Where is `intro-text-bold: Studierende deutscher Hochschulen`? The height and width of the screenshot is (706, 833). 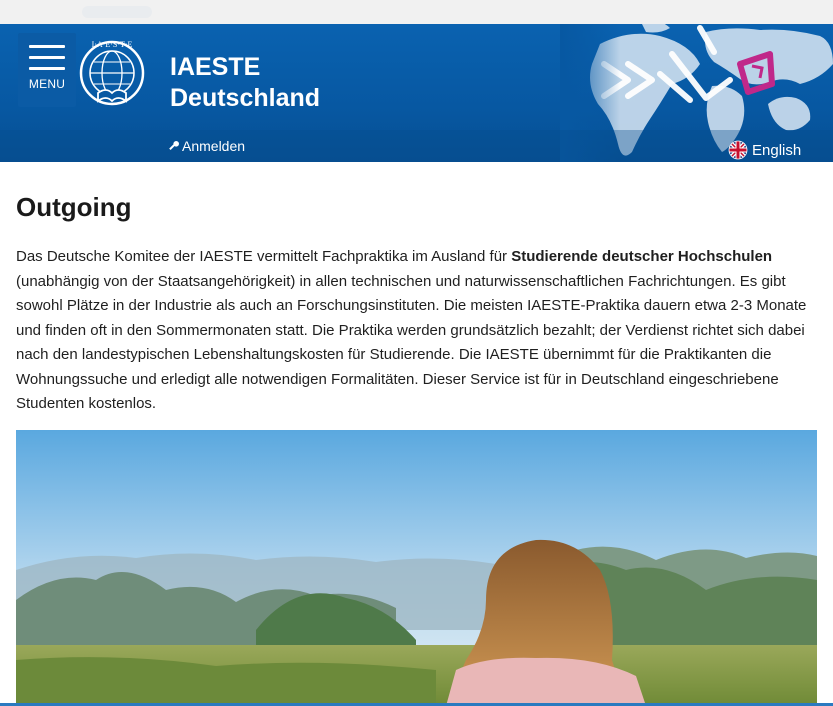
intro-text-bold: Studierende deutscher Hochschulen is located at coordinates (642, 256).